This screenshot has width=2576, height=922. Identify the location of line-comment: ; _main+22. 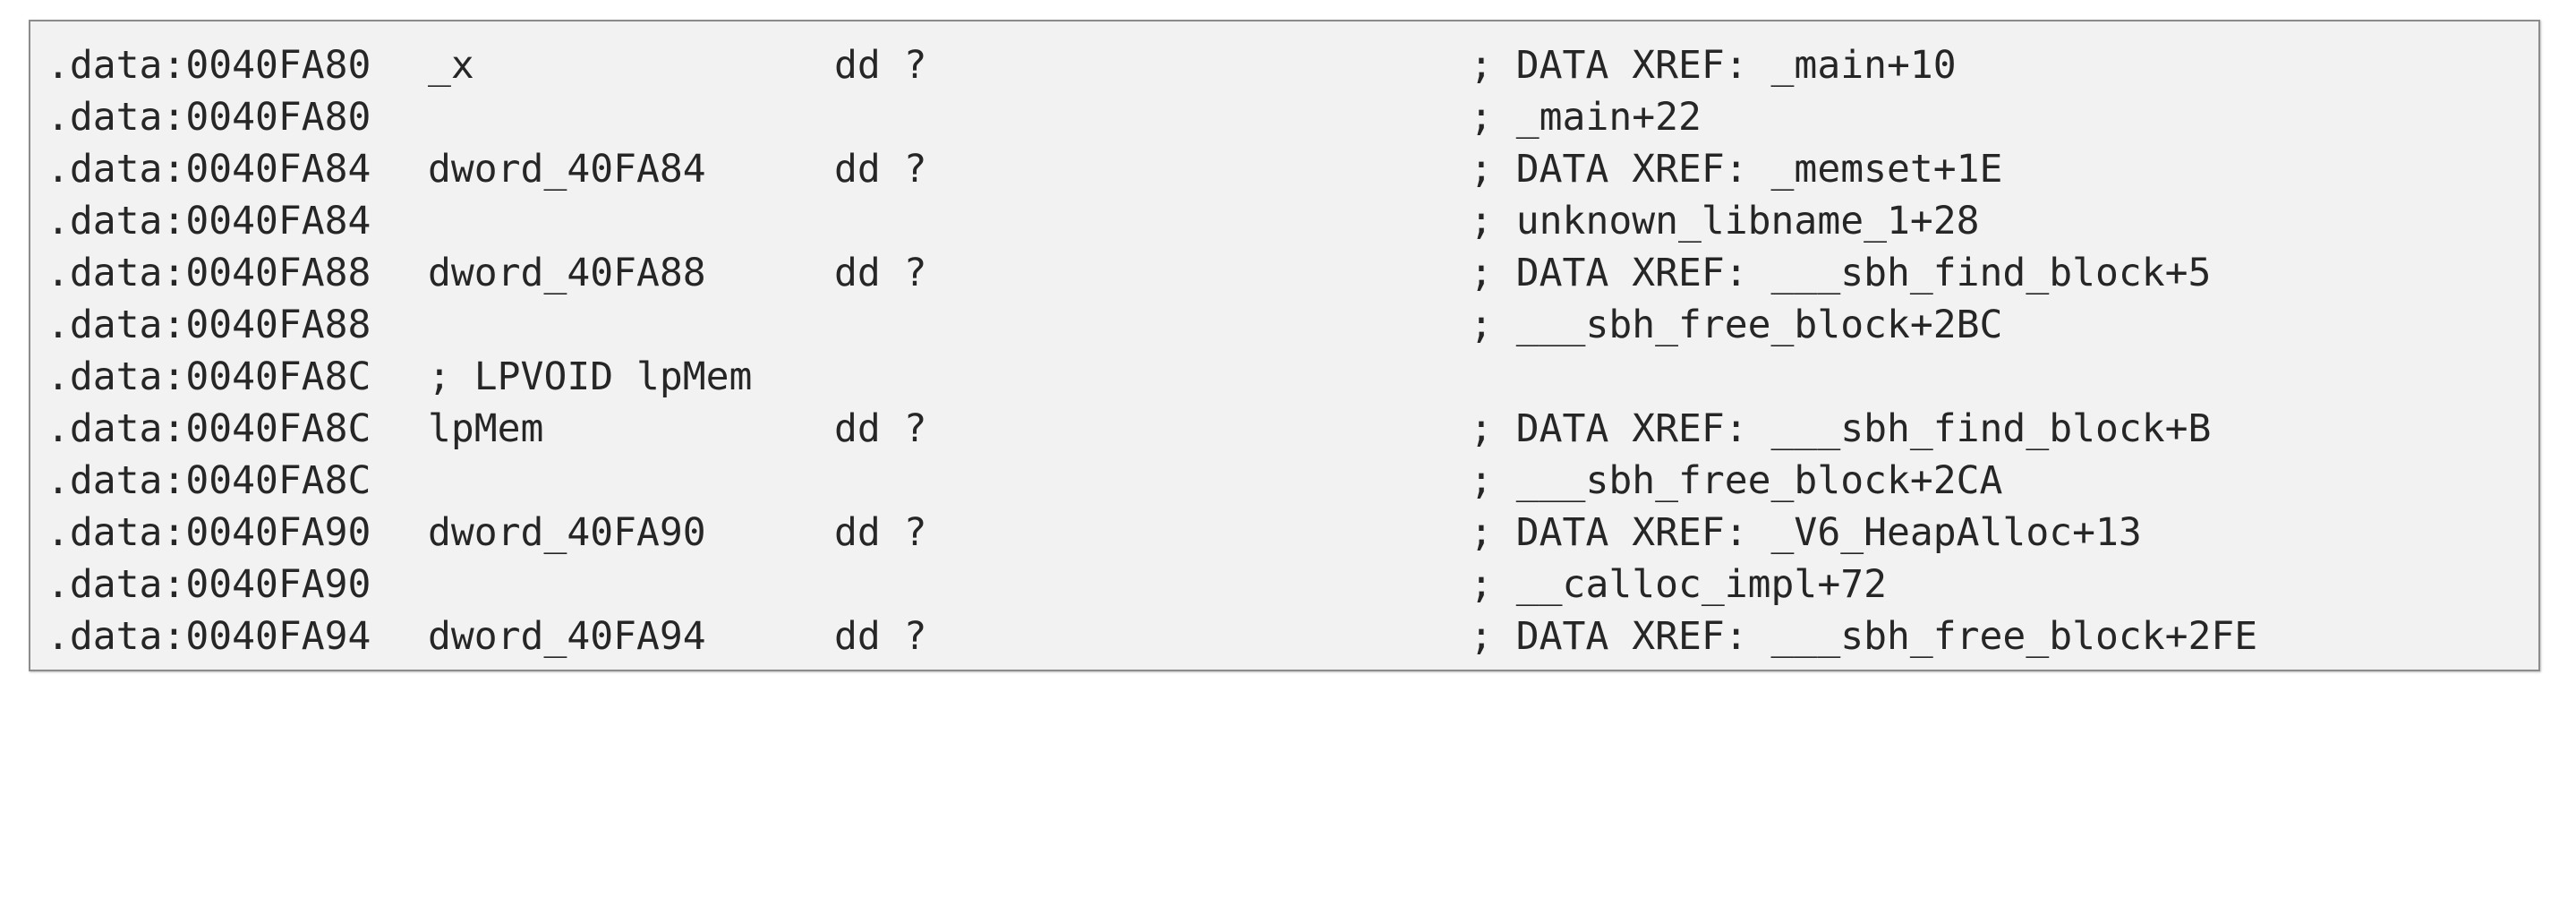
(1586, 117).